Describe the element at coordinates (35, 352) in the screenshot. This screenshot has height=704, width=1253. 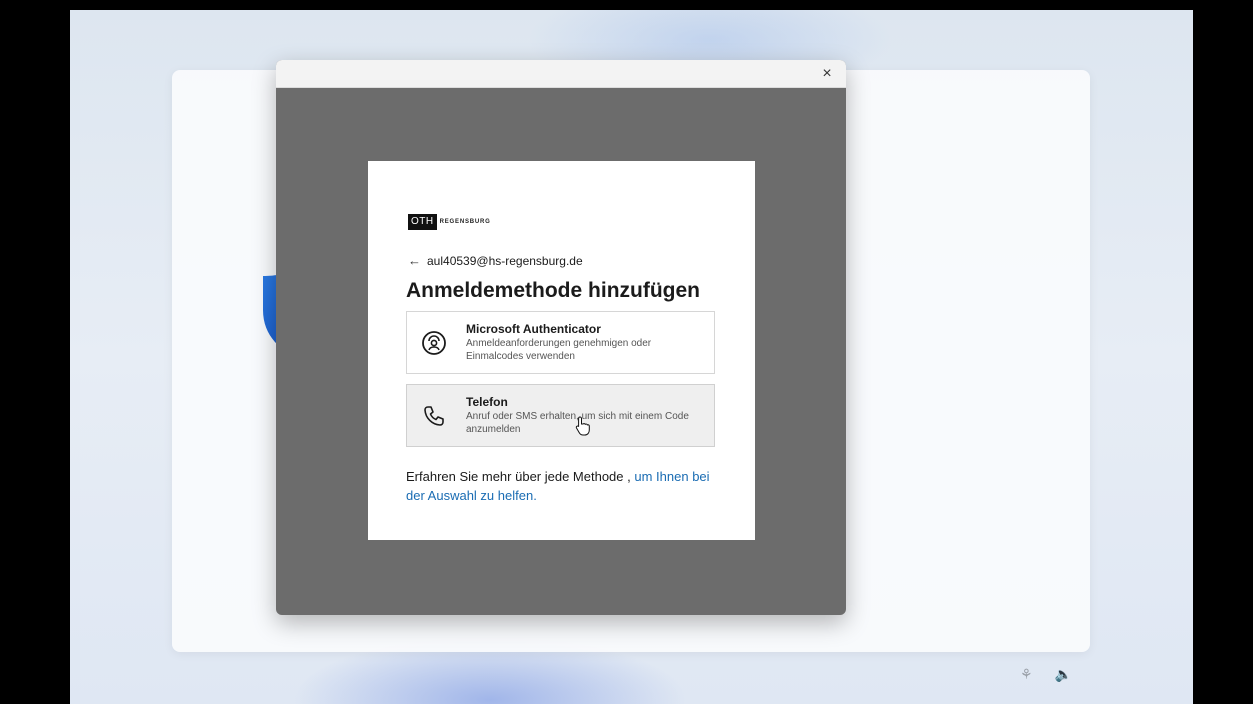
I see `left-black-bar` at that location.